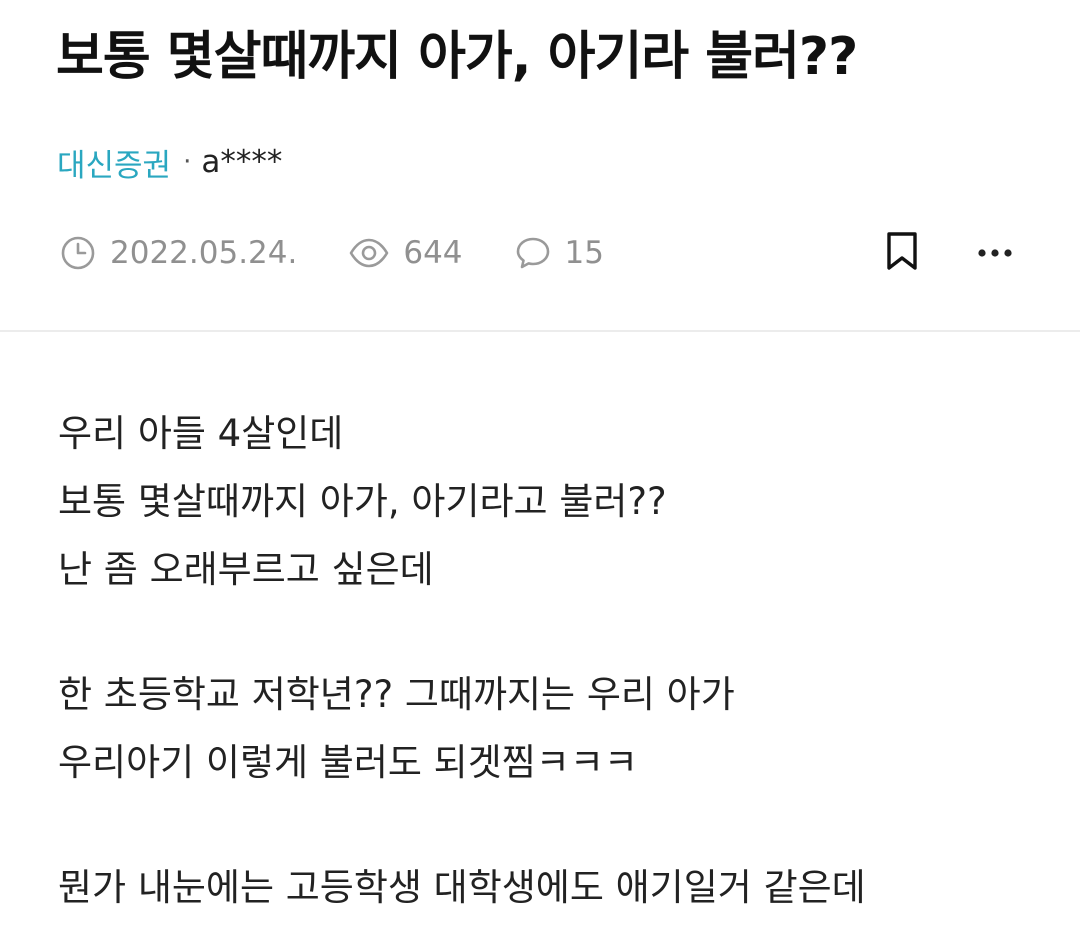  I want to click on views-stat: 644, so click(406, 253).